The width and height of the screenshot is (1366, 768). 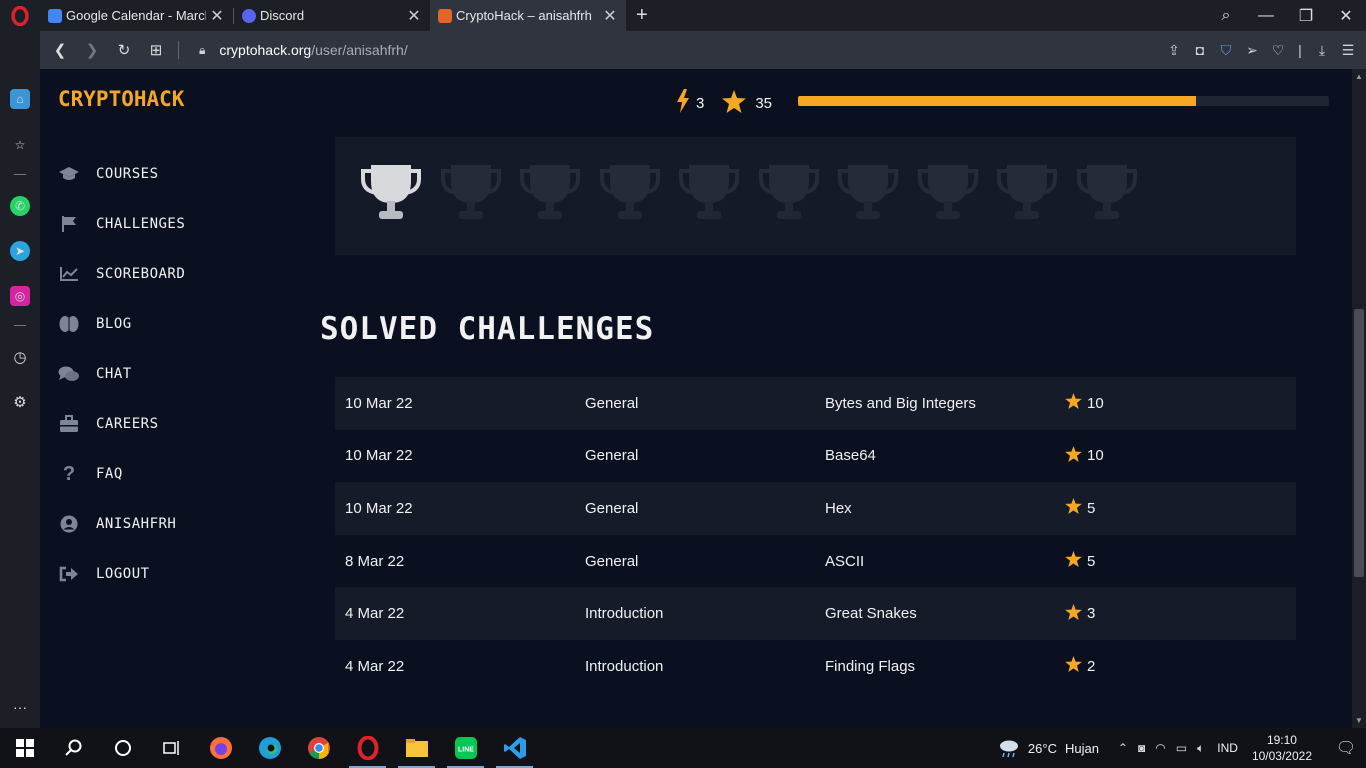 What do you see at coordinates (124, 50) in the screenshot?
I see `reload-icon: ↻` at bounding box center [124, 50].